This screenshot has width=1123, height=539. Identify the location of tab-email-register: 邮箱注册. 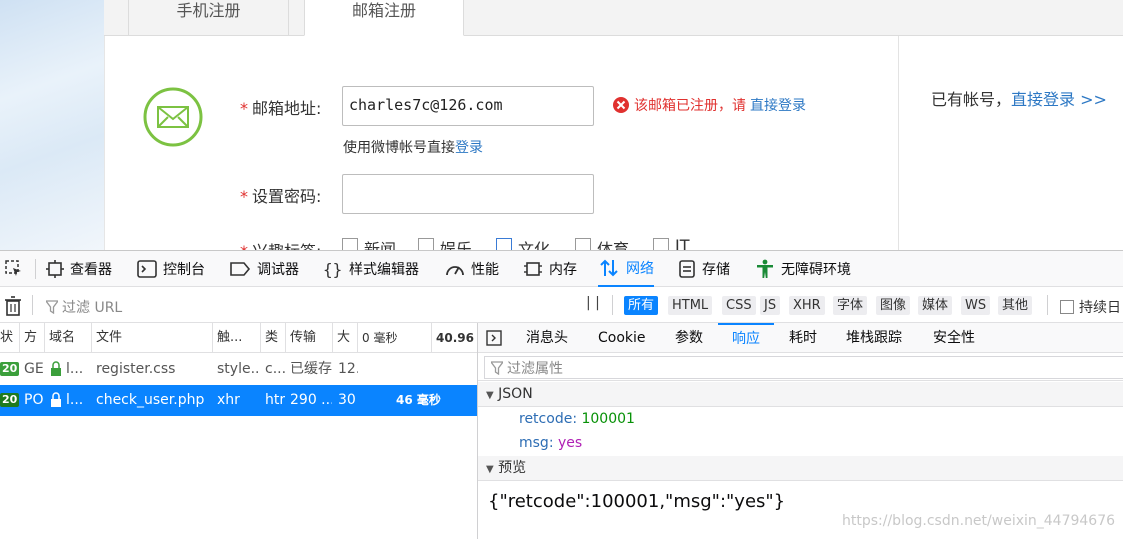
(384, 18).